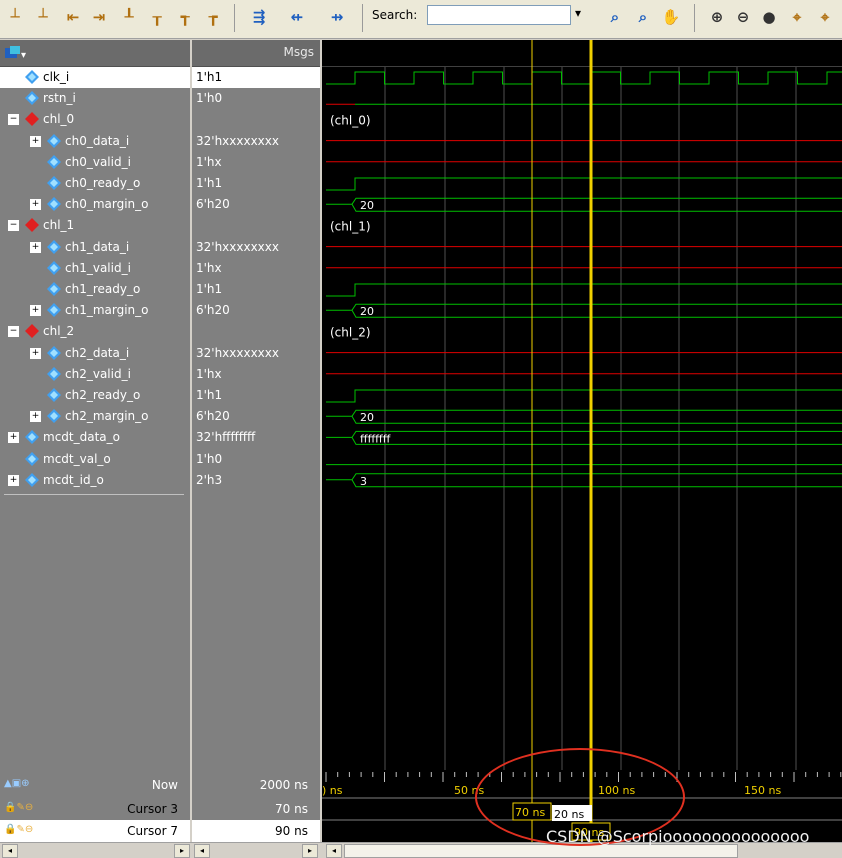 This screenshot has width=842, height=858. What do you see at coordinates (103, 289) in the screenshot?
I see `signal-name: ch1_ready_o` at bounding box center [103, 289].